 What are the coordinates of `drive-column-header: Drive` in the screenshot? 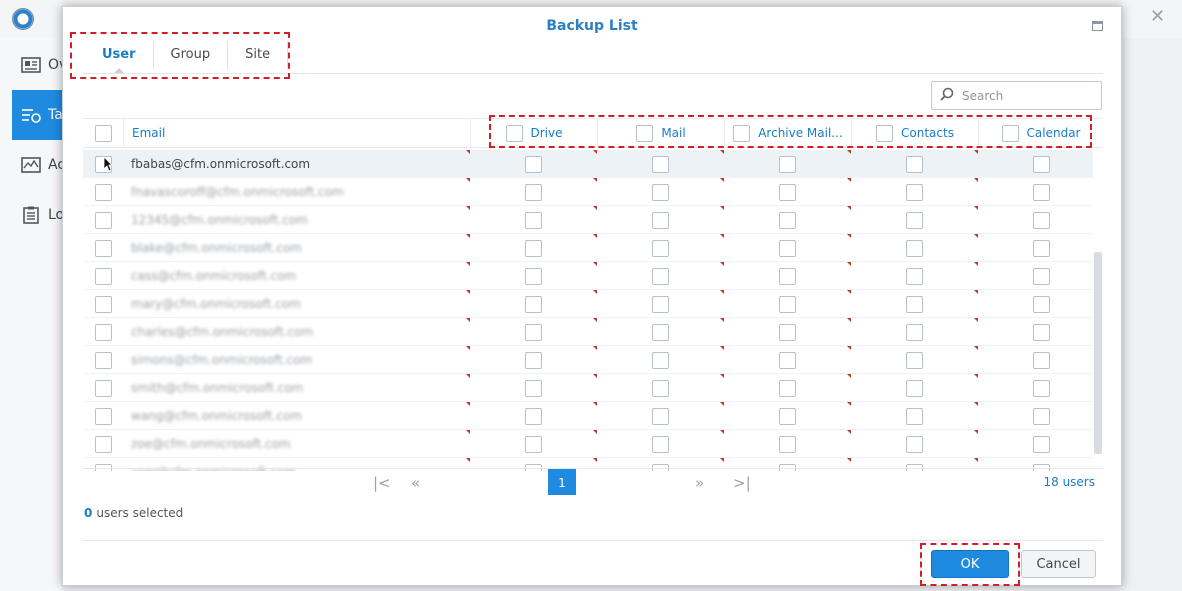 It's located at (533, 133).